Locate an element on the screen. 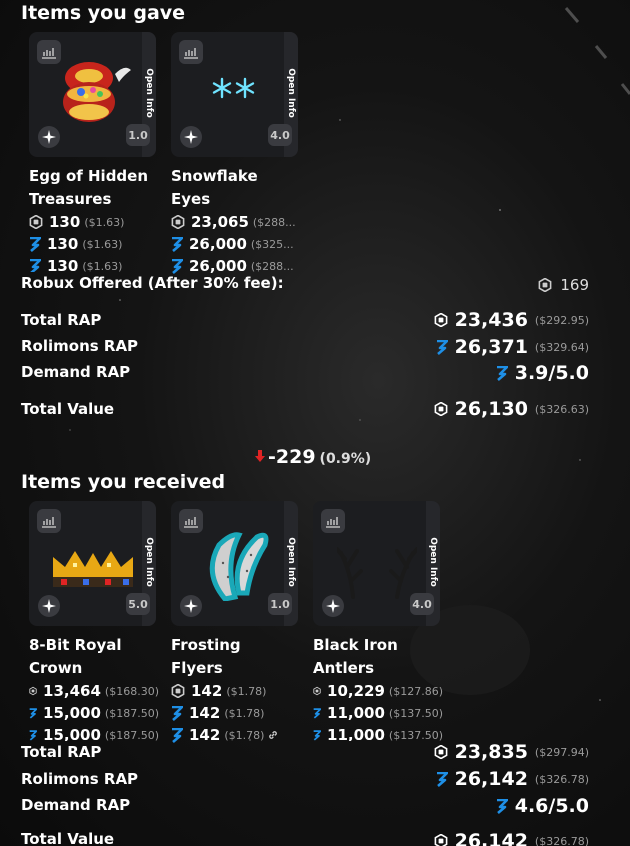 The width and height of the screenshot is (630, 846). egg-of-hidden-treasures-image is located at coordinates (97, 92).